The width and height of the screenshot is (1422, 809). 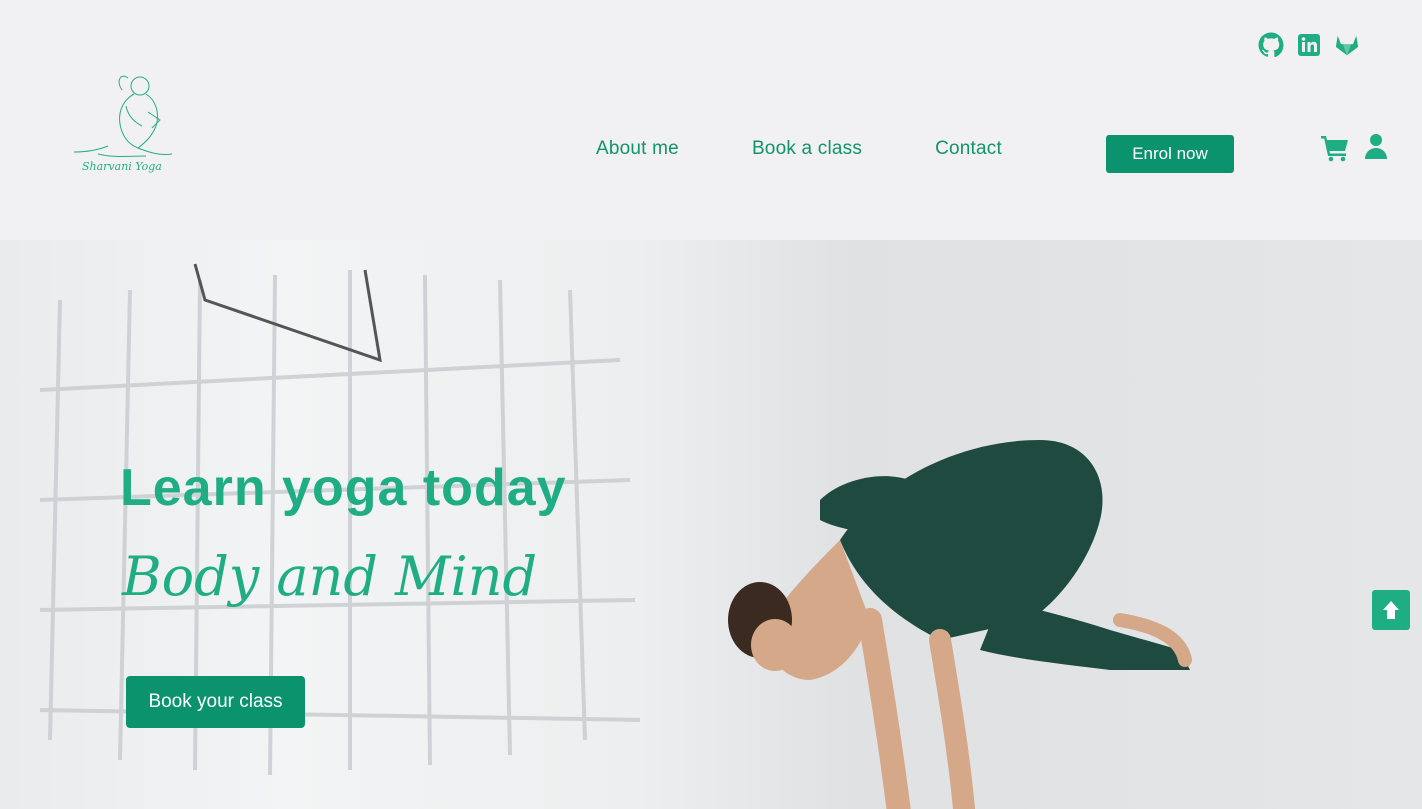 What do you see at coordinates (1170, 154) in the screenshot?
I see `enrol-now-button: Enrol now` at bounding box center [1170, 154].